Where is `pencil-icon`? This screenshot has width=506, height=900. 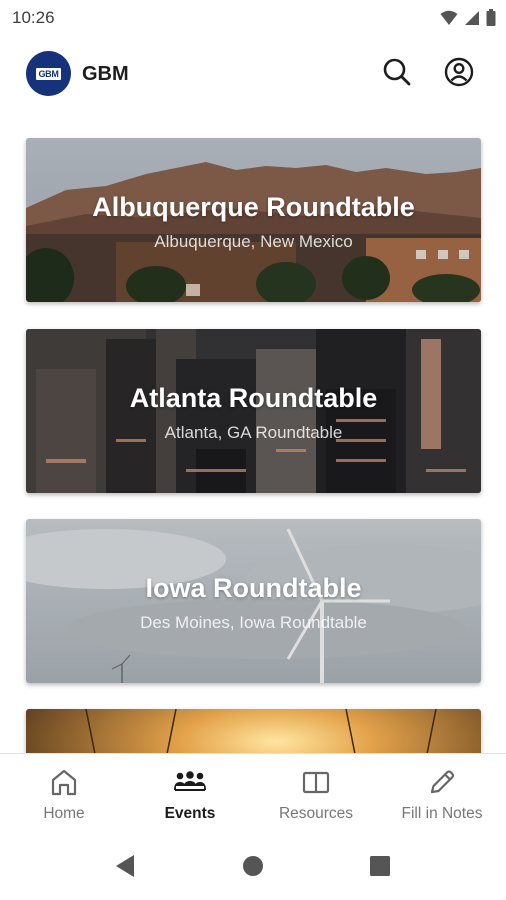
pencil-icon is located at coordinates (442, 782).